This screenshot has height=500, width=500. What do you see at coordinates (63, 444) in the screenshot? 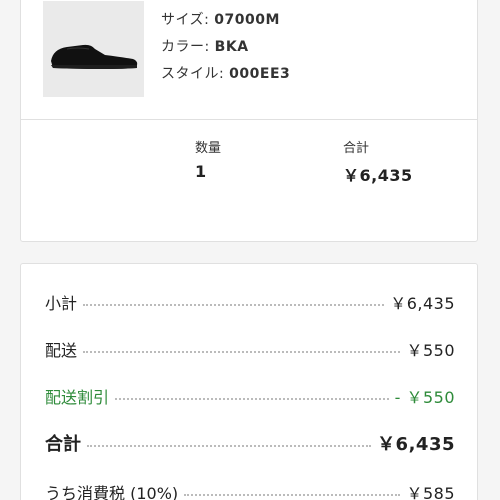
I see `total-label: 合計` at bounding box center [63, 444].